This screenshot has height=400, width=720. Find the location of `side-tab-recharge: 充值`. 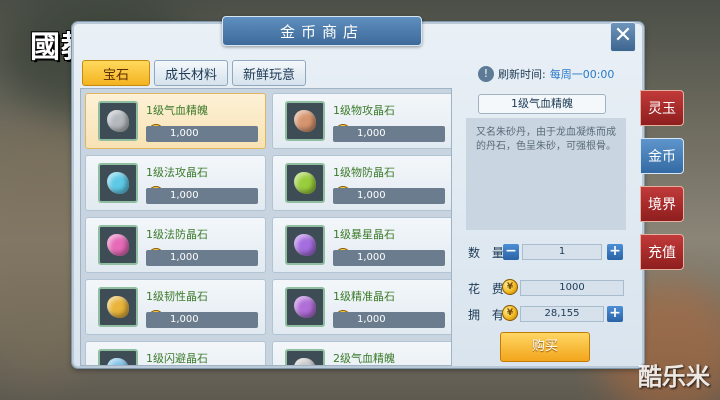

side-tab-recharge: 充值 is located at coordinates (662, 252).